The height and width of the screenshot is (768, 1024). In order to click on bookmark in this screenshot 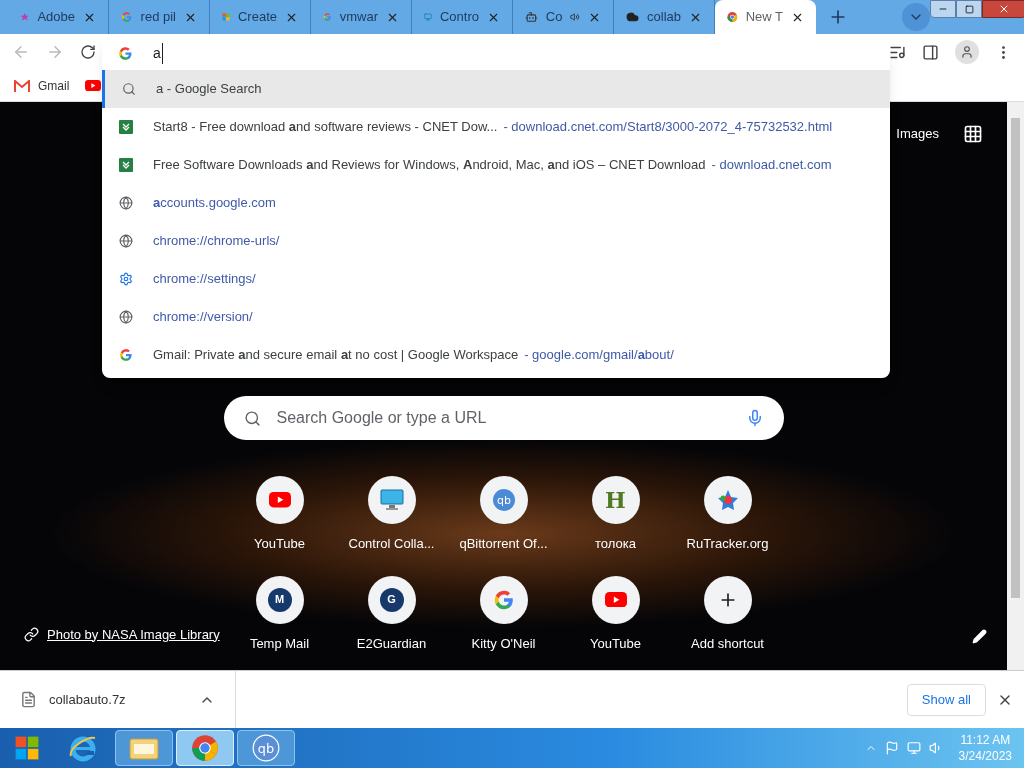, I will do `click(93, 85)`.